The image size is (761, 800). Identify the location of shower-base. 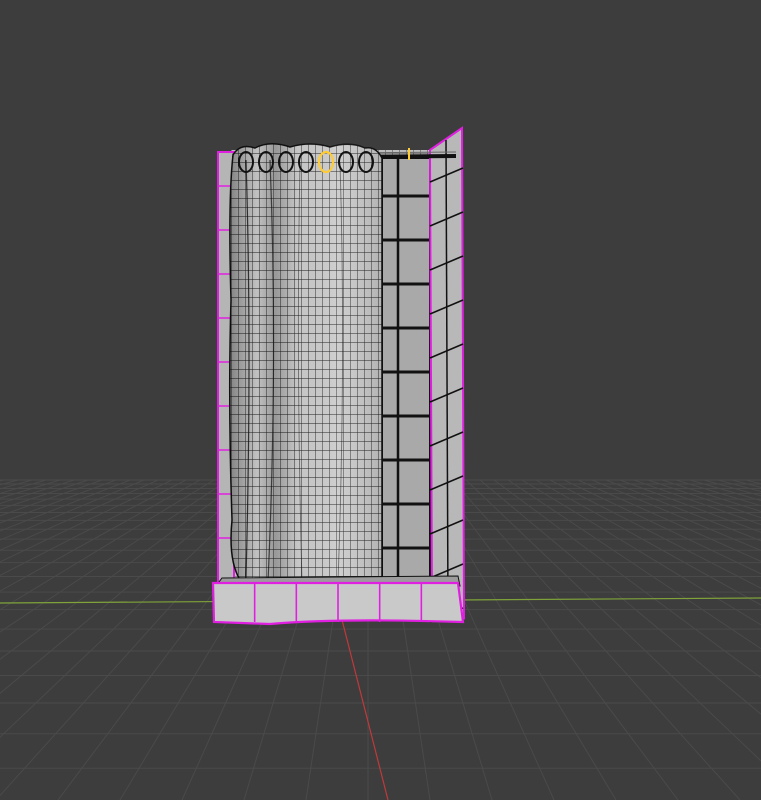
(338, 600).